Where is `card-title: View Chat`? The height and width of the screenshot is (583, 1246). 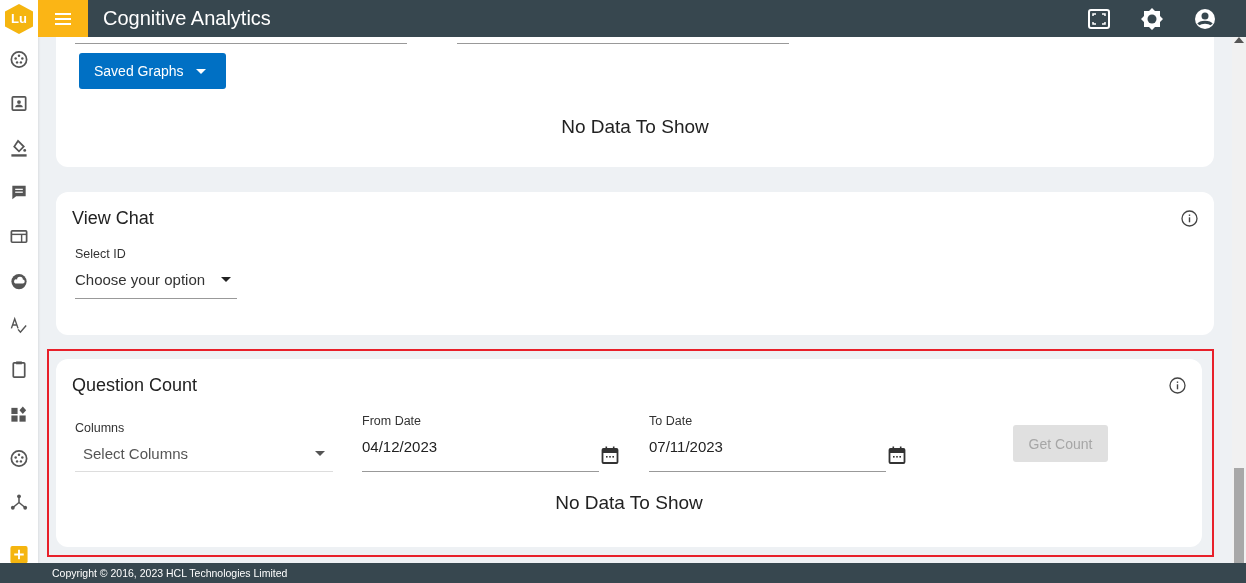
card-title: View Chat is located at coordinates (113, 218).